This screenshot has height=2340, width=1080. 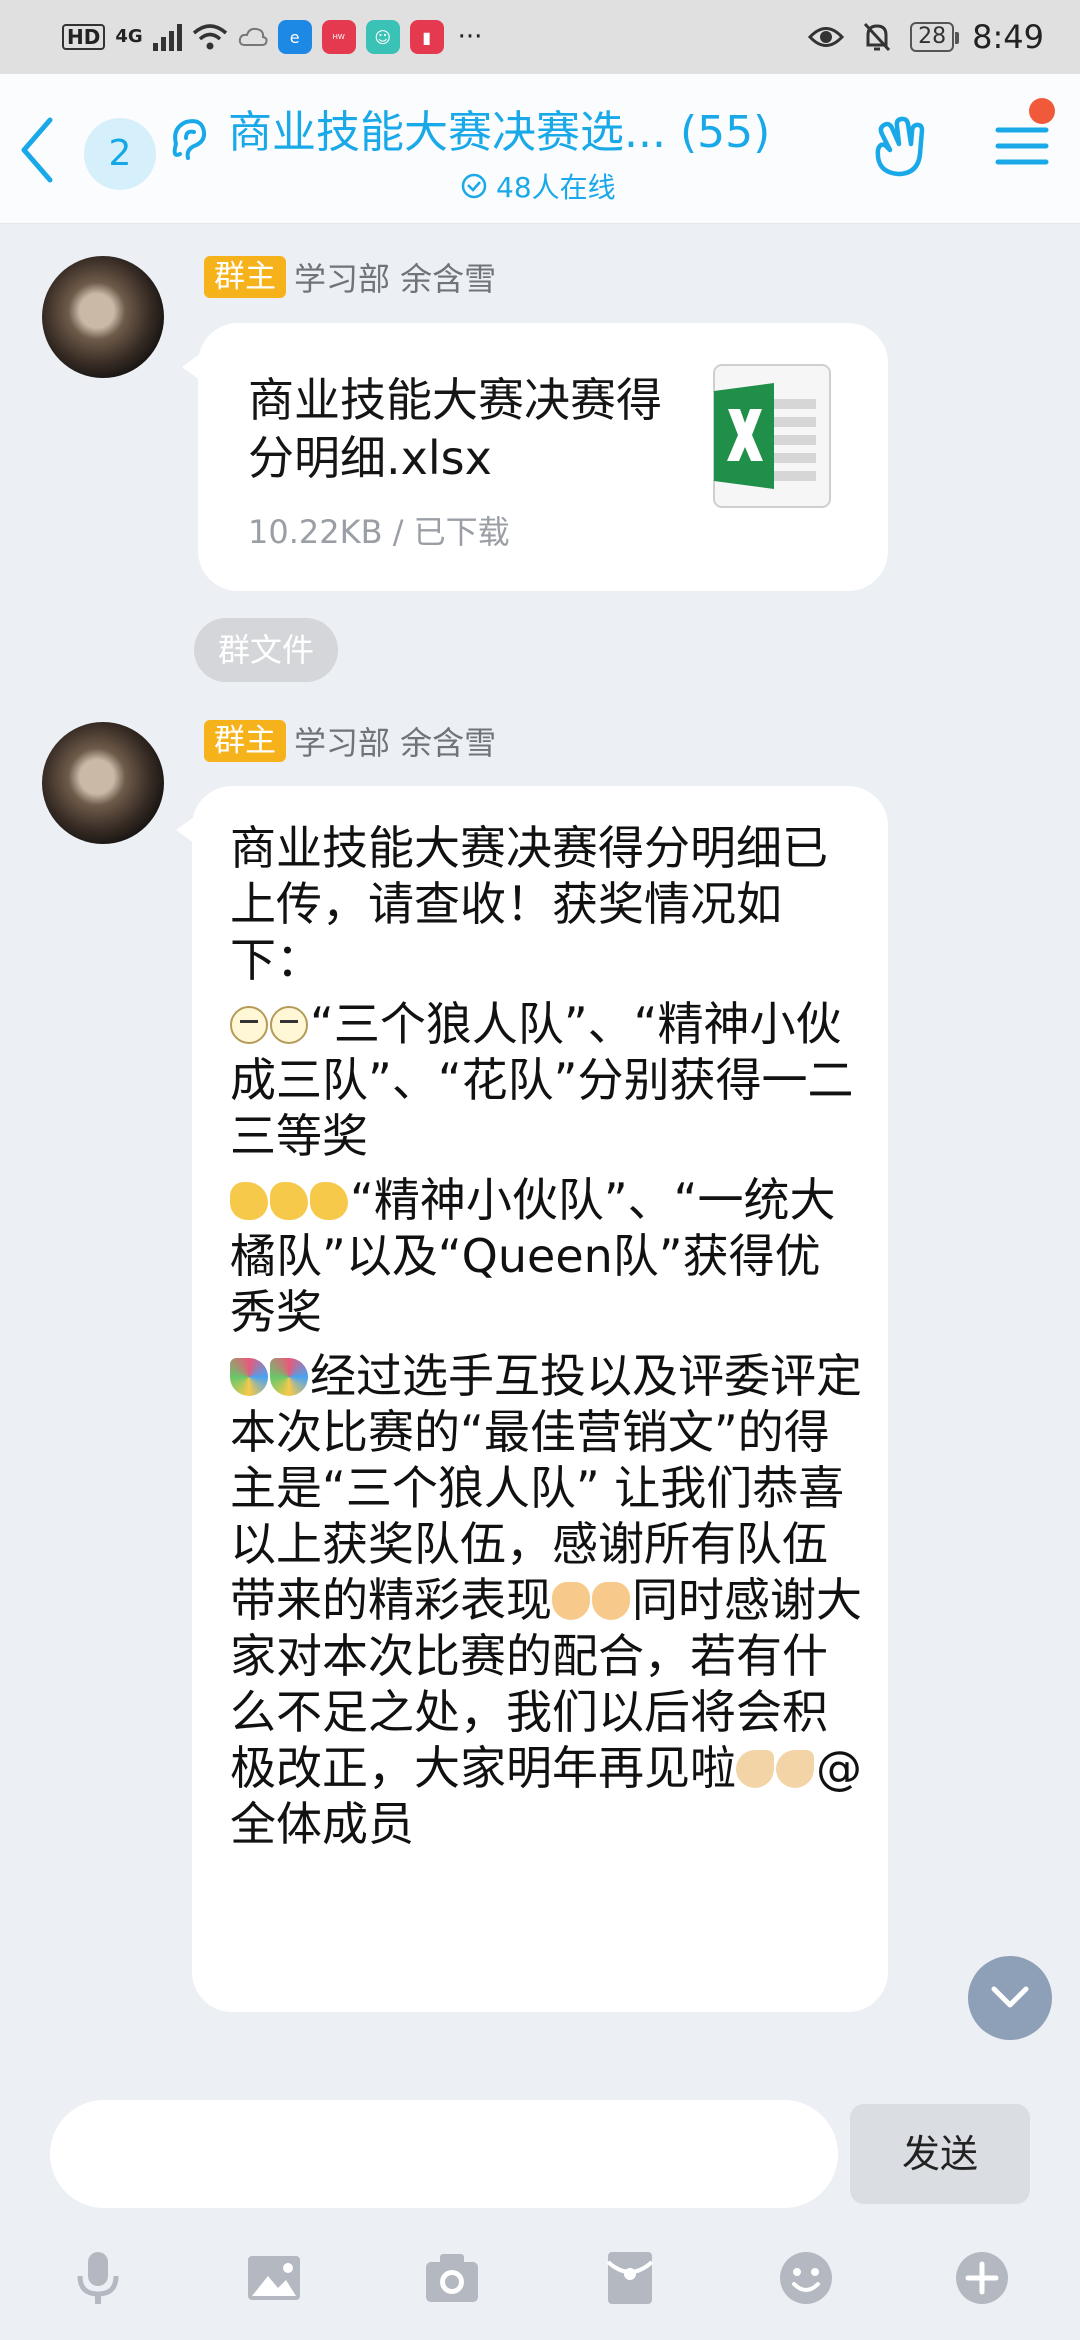 I want to click on message-paragraph: “精神小伙队”、“一统大橘队”以及“Queen队”获得优秀奖, so click(x=547, y=1256).